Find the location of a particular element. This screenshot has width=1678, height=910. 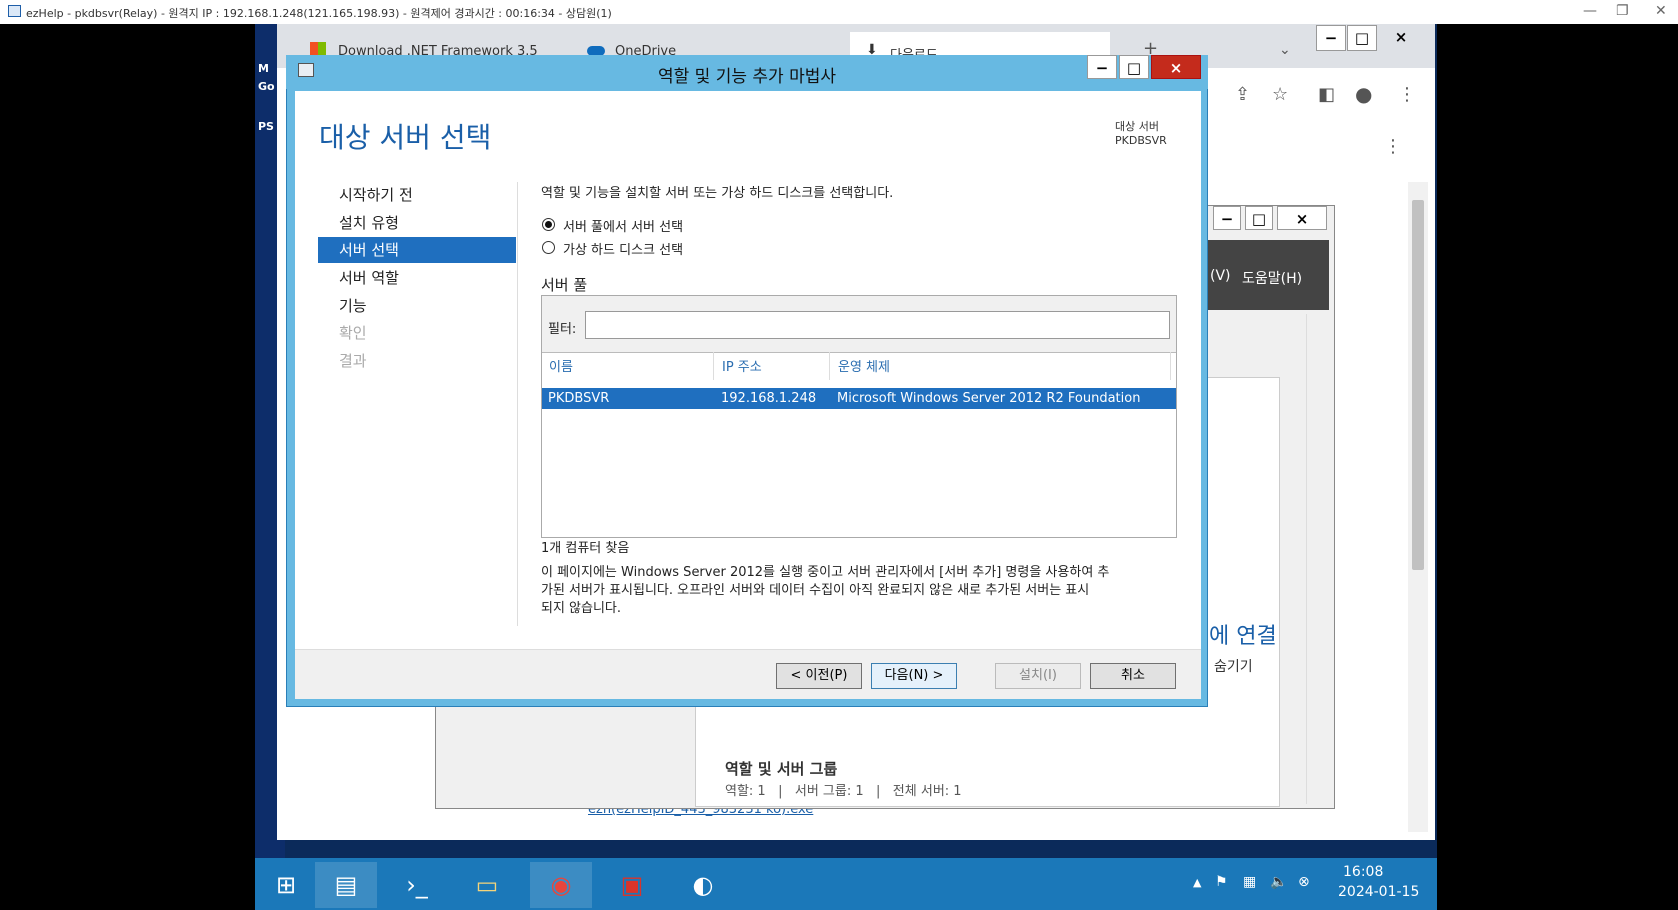

nav-installation-type: 설치 유형 is located at coordinates (417, 223).